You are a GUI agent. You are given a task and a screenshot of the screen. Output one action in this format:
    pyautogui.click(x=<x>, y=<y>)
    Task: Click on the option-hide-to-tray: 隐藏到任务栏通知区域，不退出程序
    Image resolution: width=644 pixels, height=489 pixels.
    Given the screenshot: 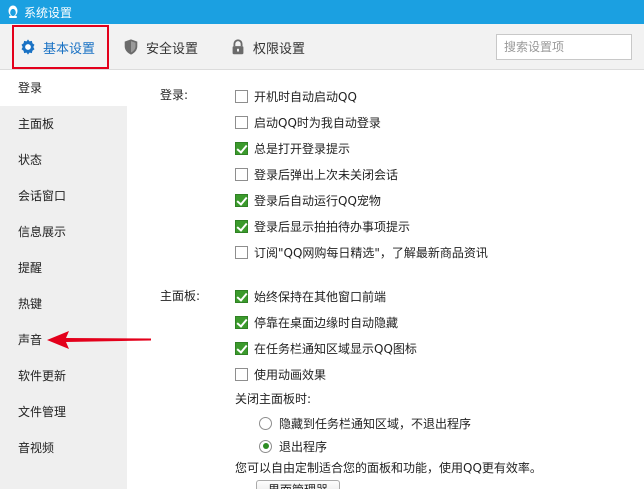 What is the action you would take?
    pyautogui.click(x=365, y=423)
    